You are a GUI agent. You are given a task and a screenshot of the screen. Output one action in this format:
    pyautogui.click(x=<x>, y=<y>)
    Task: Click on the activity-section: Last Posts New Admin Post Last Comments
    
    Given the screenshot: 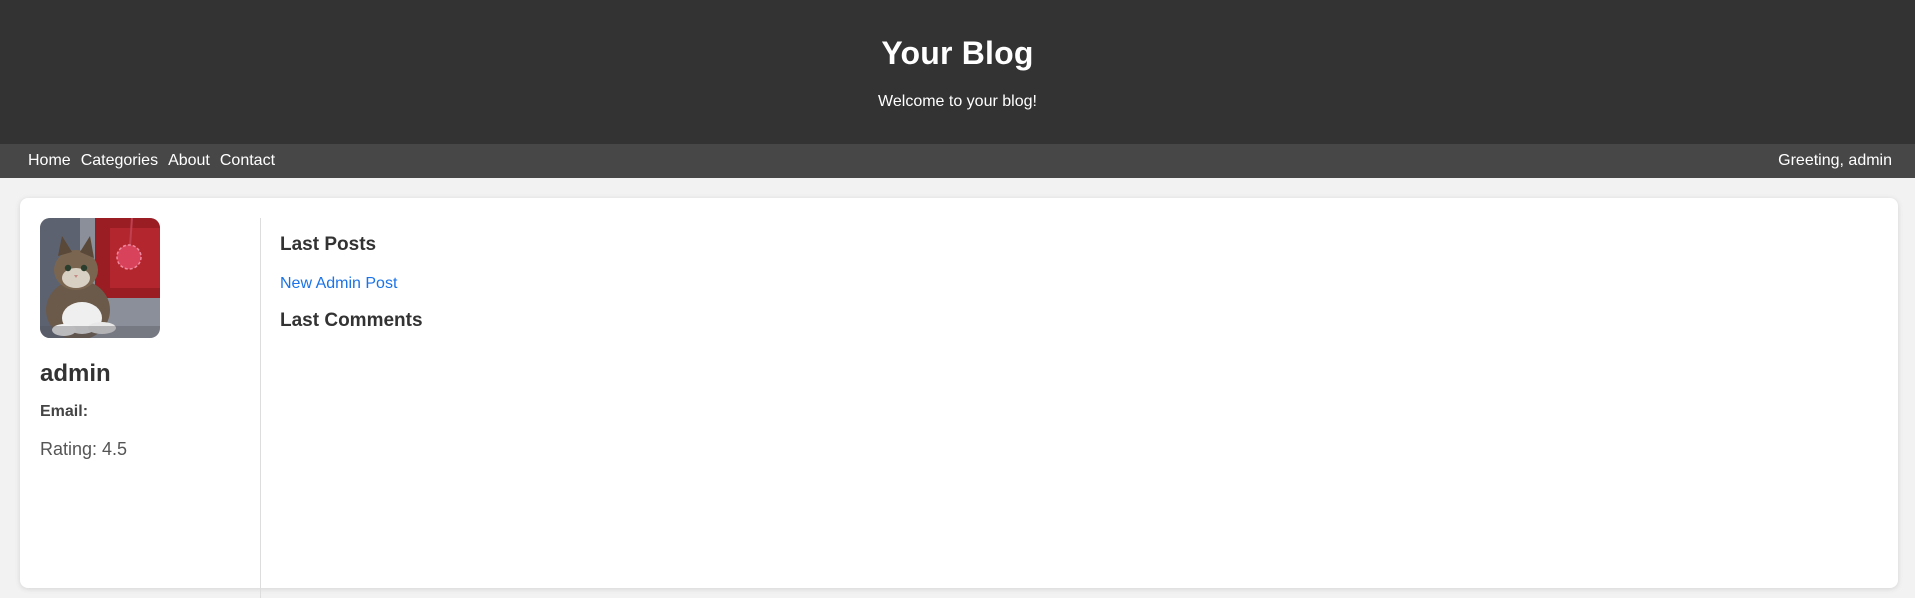 What is the action you would take?
    pyautogui.click(x=351, y=283)
    